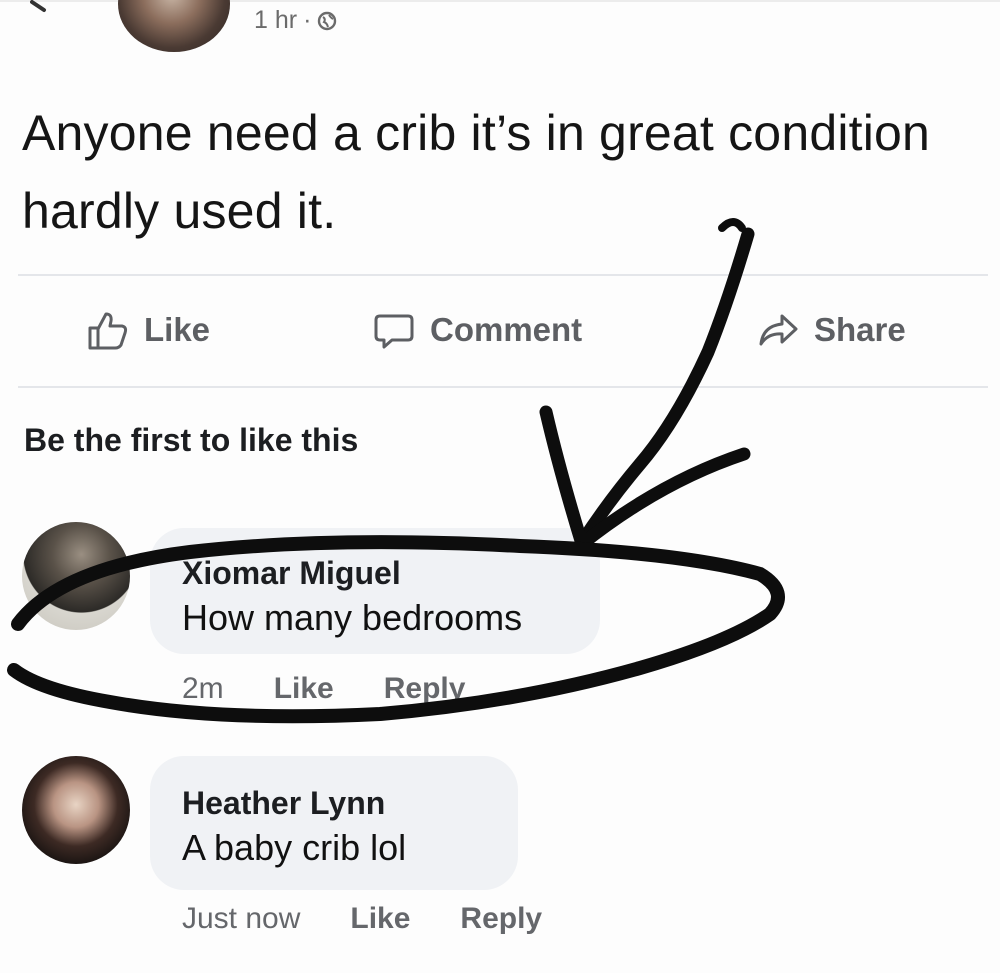  What do you see at coordinates (203, 688) in the screenshot?
I see `comment-time: 2m` at bounding box center [203, 688].